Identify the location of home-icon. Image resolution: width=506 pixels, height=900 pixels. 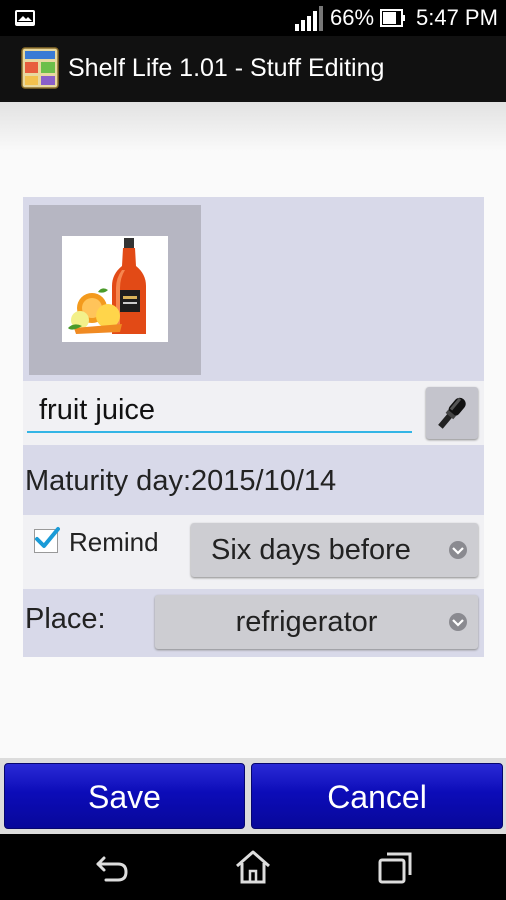
(253, 867).